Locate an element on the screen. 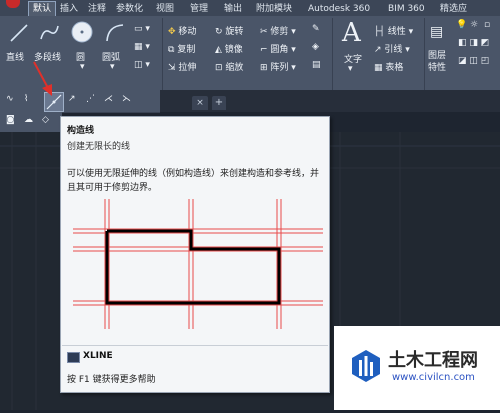 The height and width of the screenshot is (413, 500). text-icon: A is located at coordinates (351, 33).